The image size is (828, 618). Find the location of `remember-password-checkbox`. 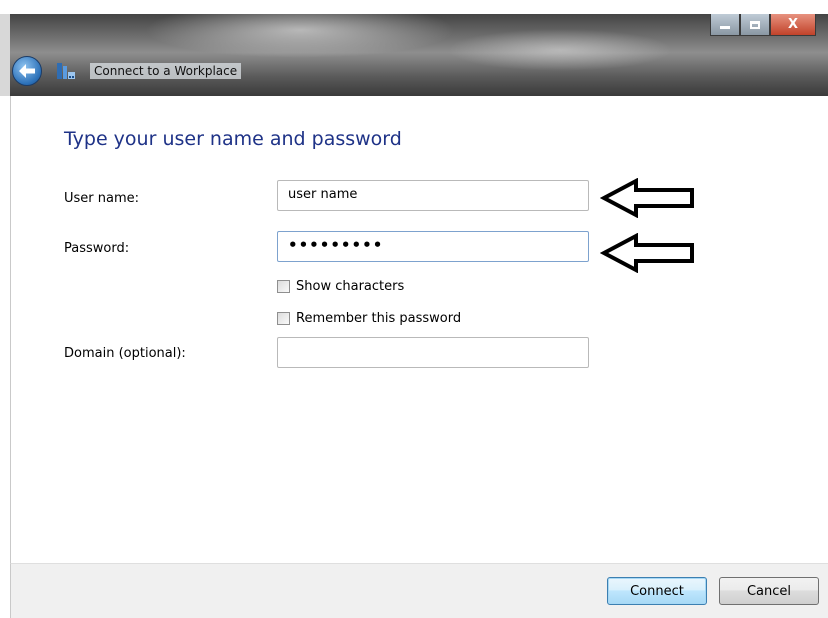

remember-password-checkbox is located at coordinates (283, 318).